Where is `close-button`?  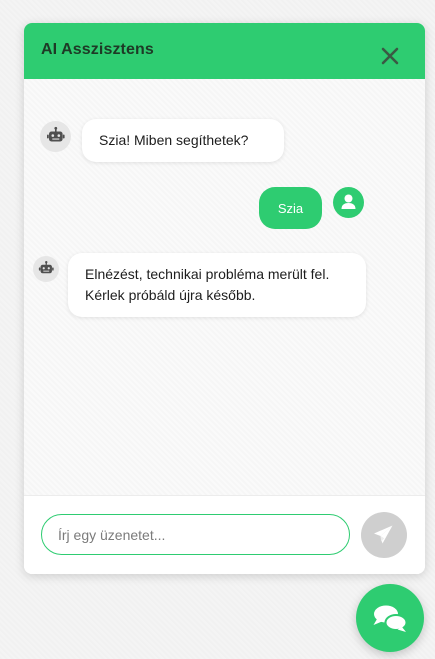 close-button is located at coordinates (390, 56).